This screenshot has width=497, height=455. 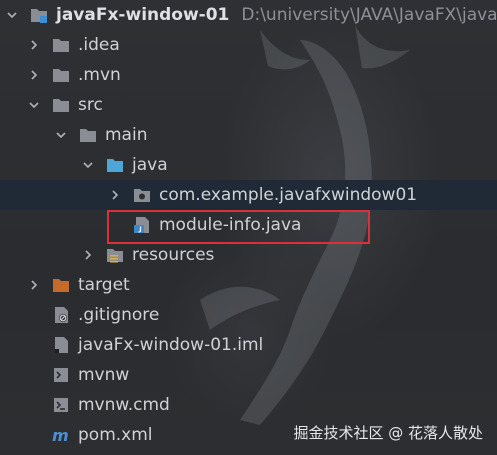 I want to click on terminal-file-icon, so click(x=61, y=375).